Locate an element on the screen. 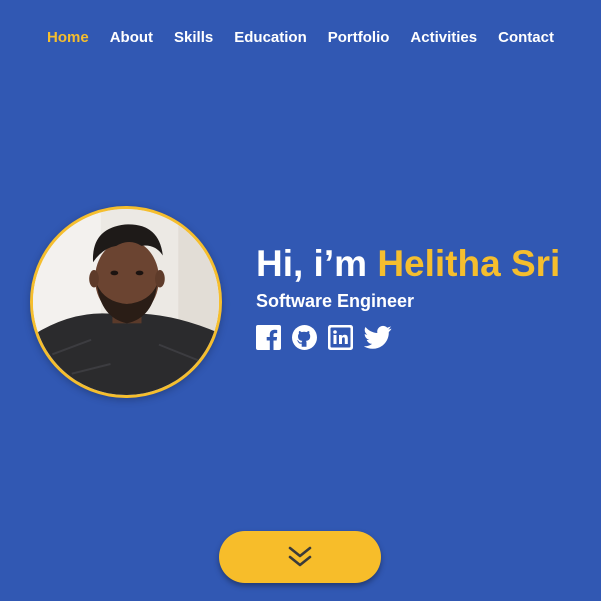 The width and height of the screenshot is (601, 601). hero-section: Hi, i’m Helitha Sri Software Engineer is located at coordinates (408, 296).